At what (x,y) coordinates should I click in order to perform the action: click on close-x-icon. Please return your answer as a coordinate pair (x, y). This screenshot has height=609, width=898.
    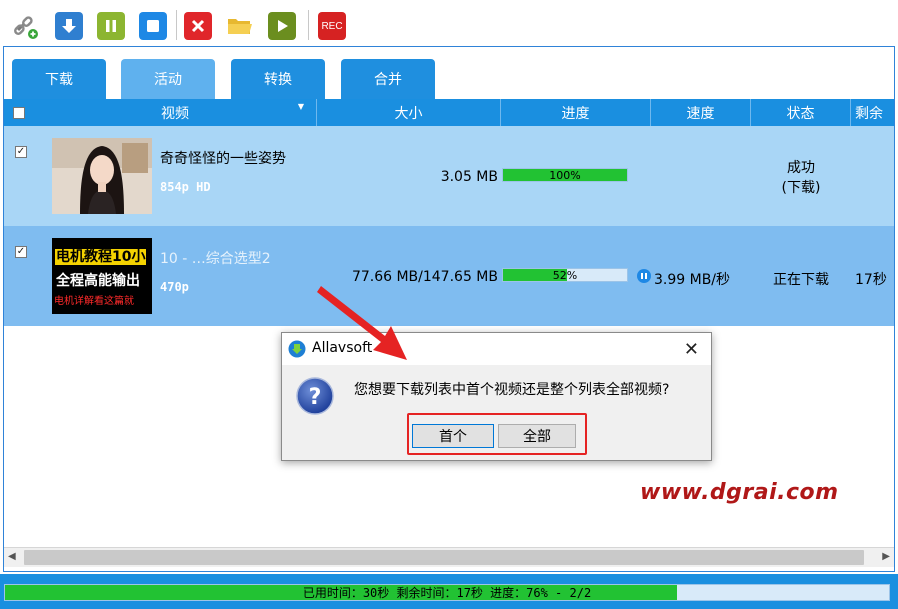
    Looking at the image, I should click on (198, 26).